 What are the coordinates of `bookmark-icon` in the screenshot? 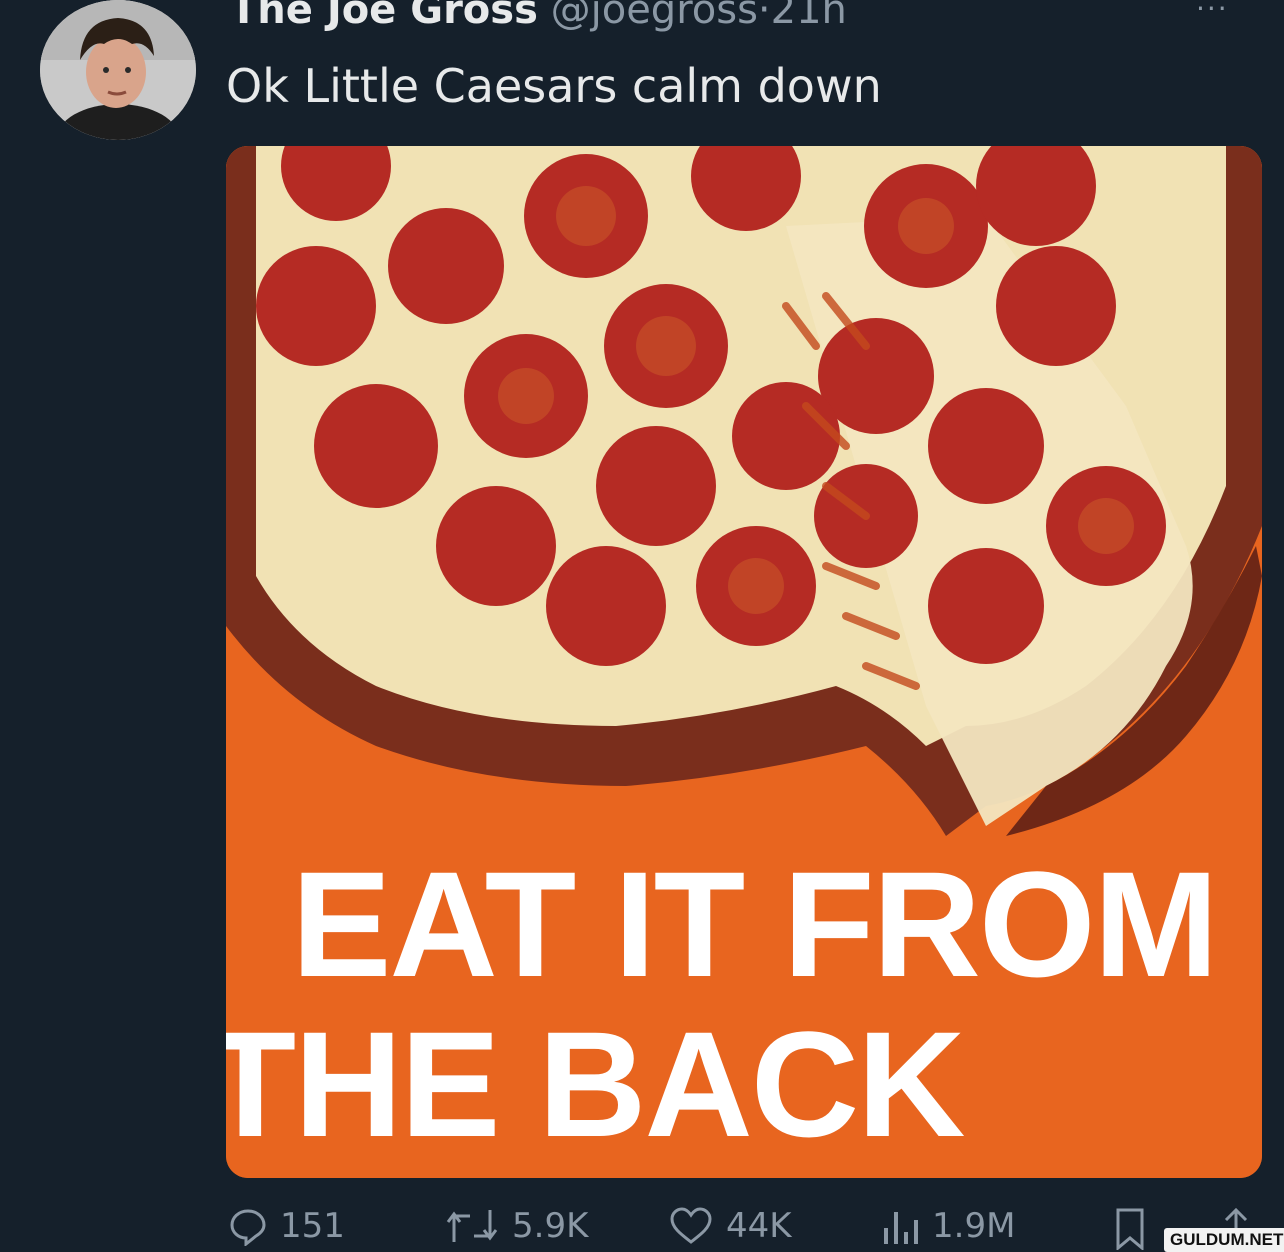 It's located at (1130, 1228).